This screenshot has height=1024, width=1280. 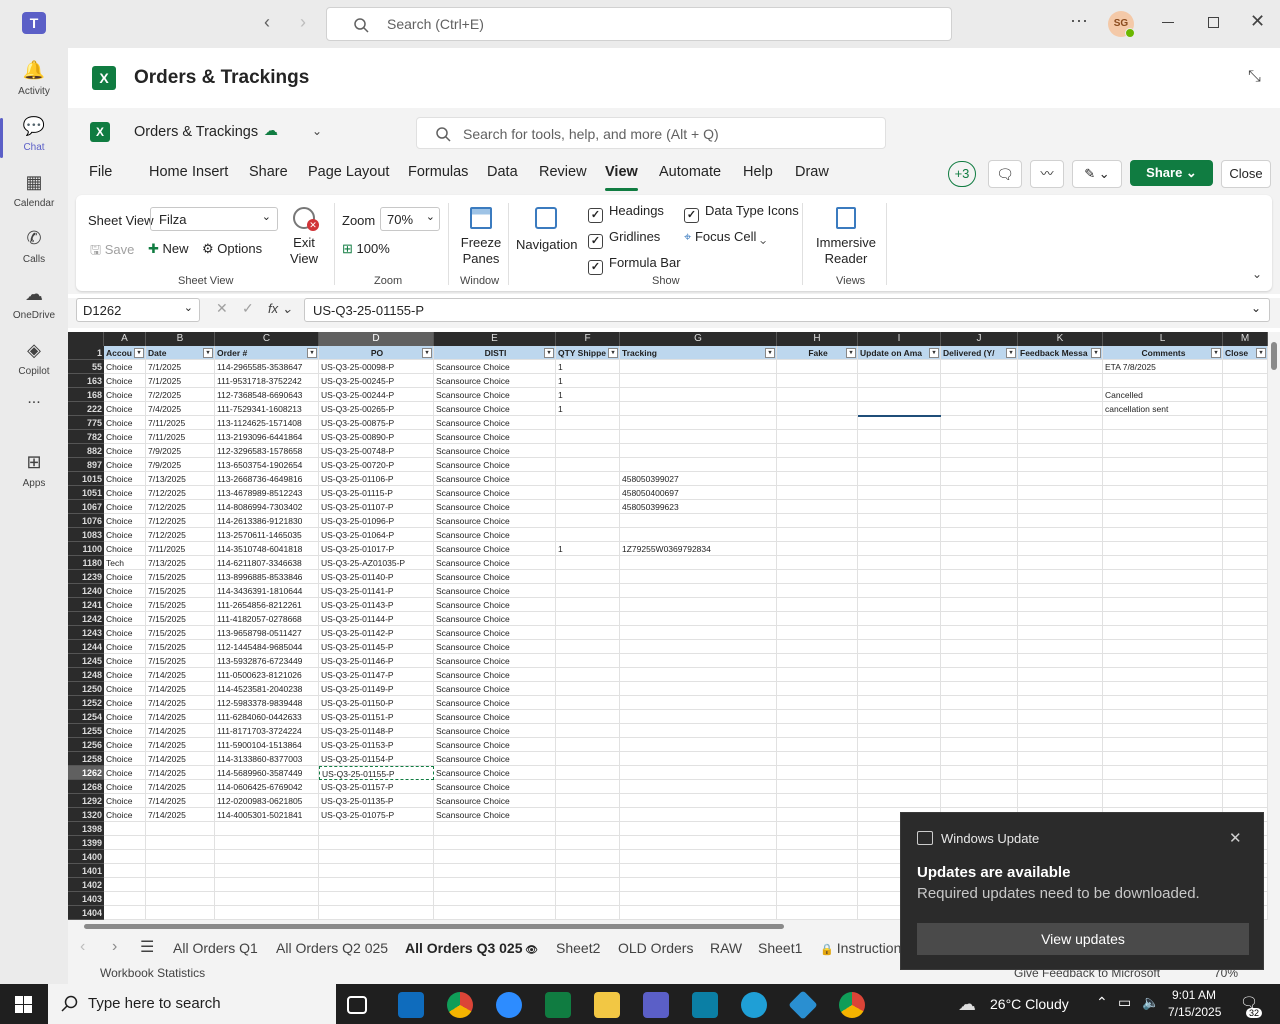 What do you see at coordinates (86, 899) in the screenshot?
I see `row-header: 1403` at bounding box center [86, 899].